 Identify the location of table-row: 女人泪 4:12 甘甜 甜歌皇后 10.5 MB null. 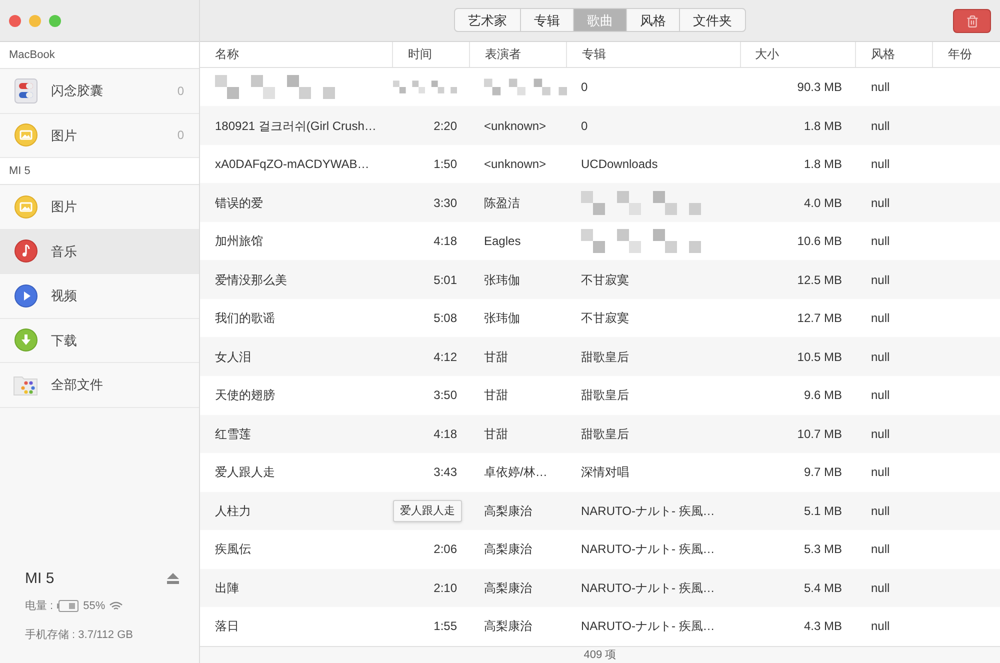
(600, 356).